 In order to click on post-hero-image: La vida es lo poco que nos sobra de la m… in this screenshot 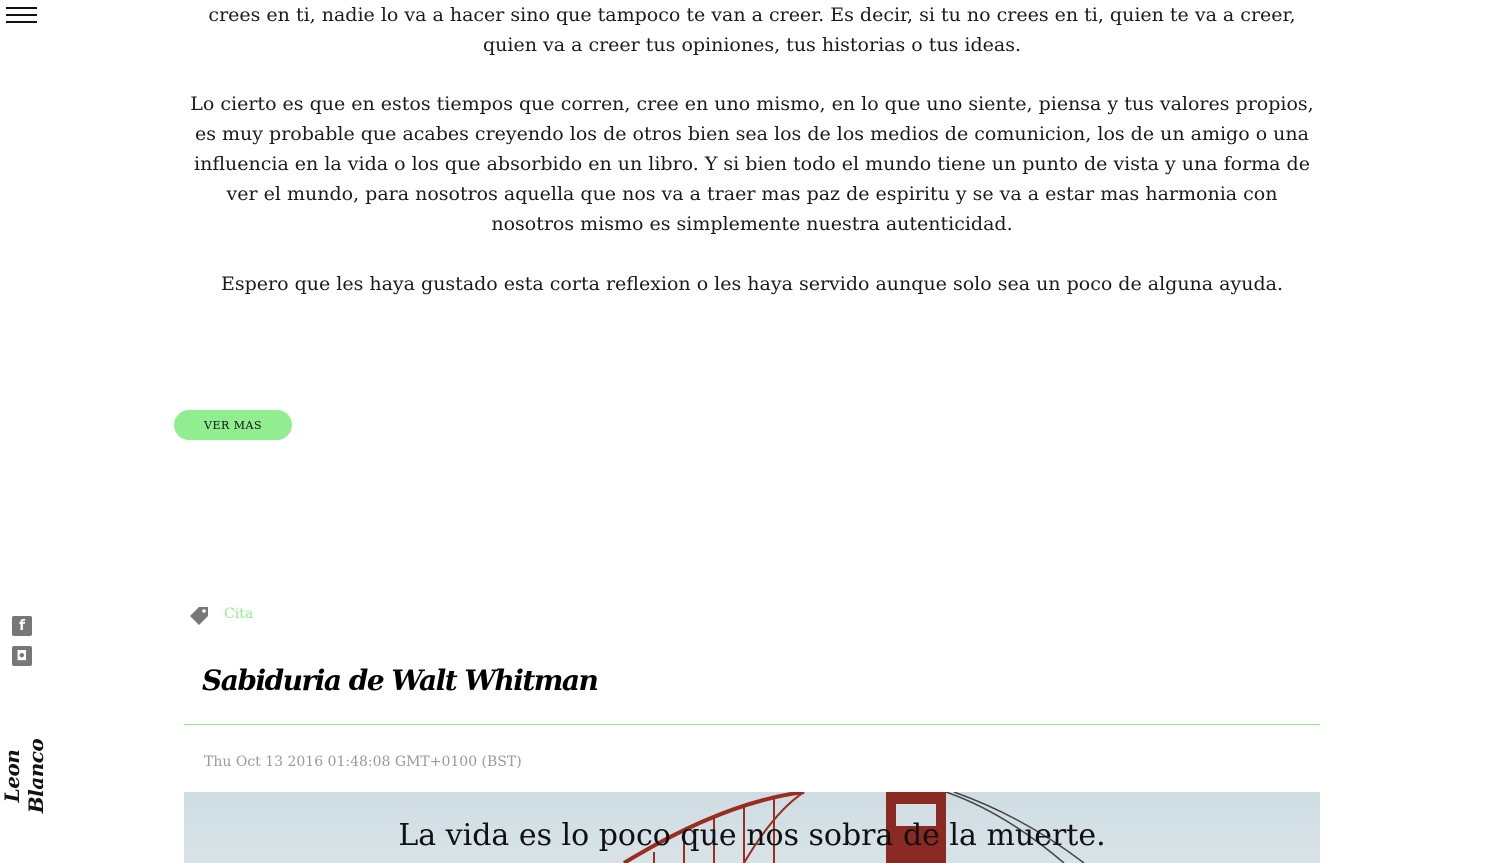, I will do `click(752, 827)`.